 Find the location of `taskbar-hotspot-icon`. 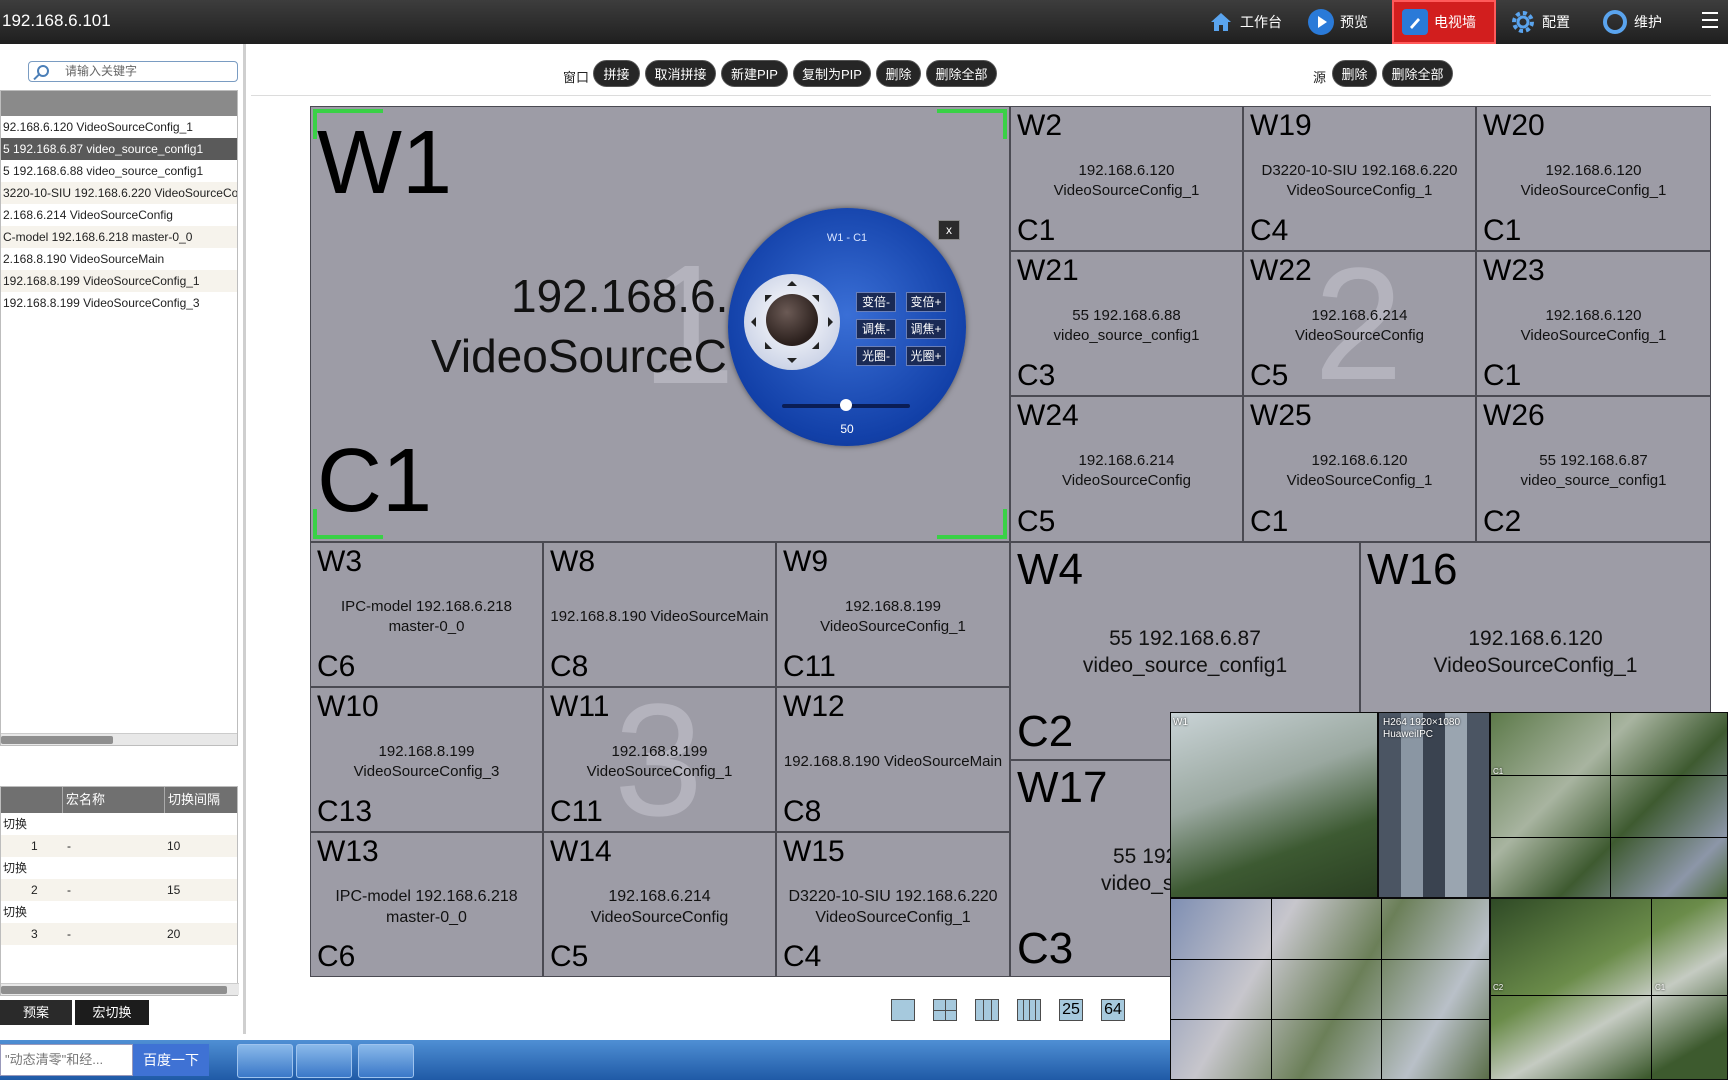

taskbar-hotspot-icon is located at coordinates (386, 1061).